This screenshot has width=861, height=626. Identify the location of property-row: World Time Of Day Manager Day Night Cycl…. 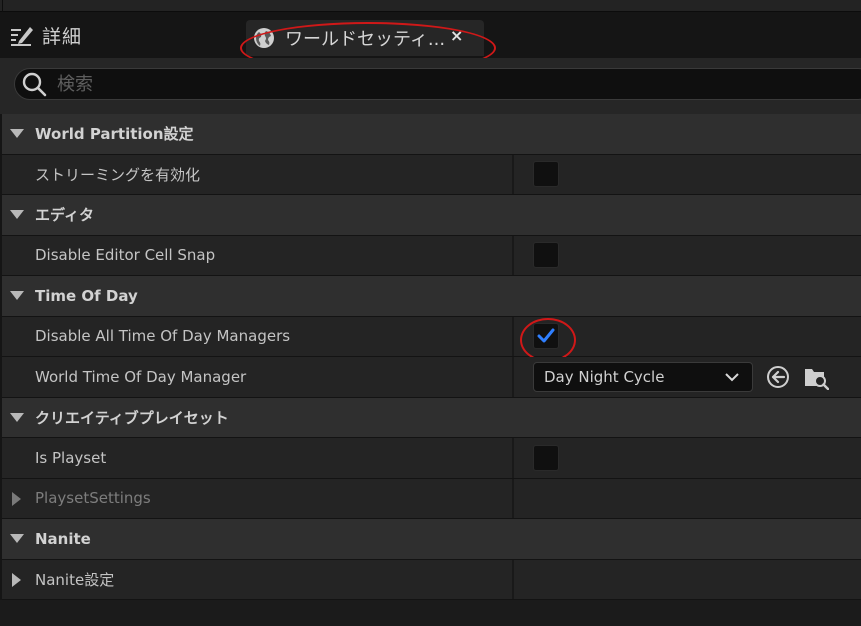
(430, 377).